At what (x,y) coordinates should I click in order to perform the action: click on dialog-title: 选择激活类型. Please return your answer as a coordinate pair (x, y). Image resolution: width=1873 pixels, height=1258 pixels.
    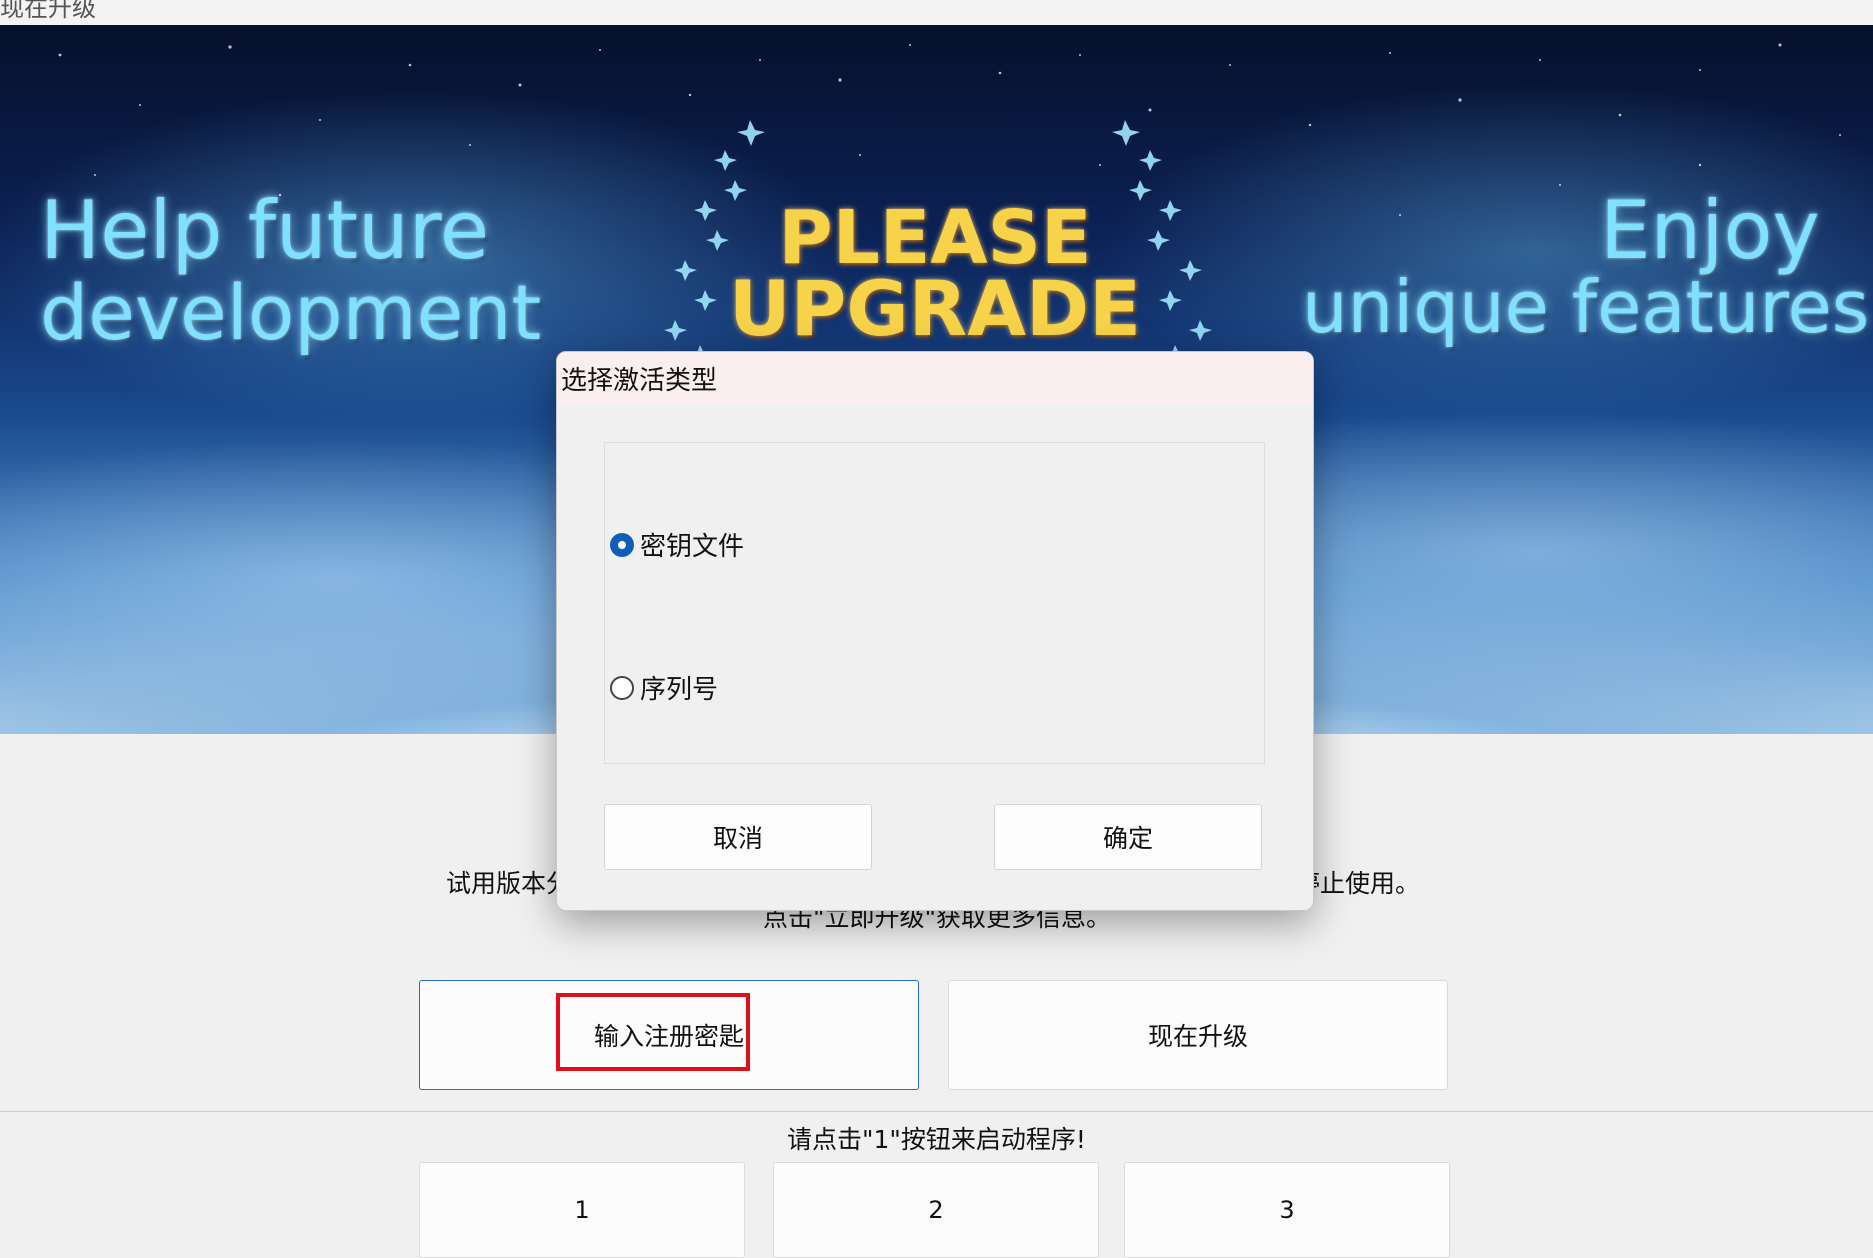
    Looking at the image, I should click on (639, 381).